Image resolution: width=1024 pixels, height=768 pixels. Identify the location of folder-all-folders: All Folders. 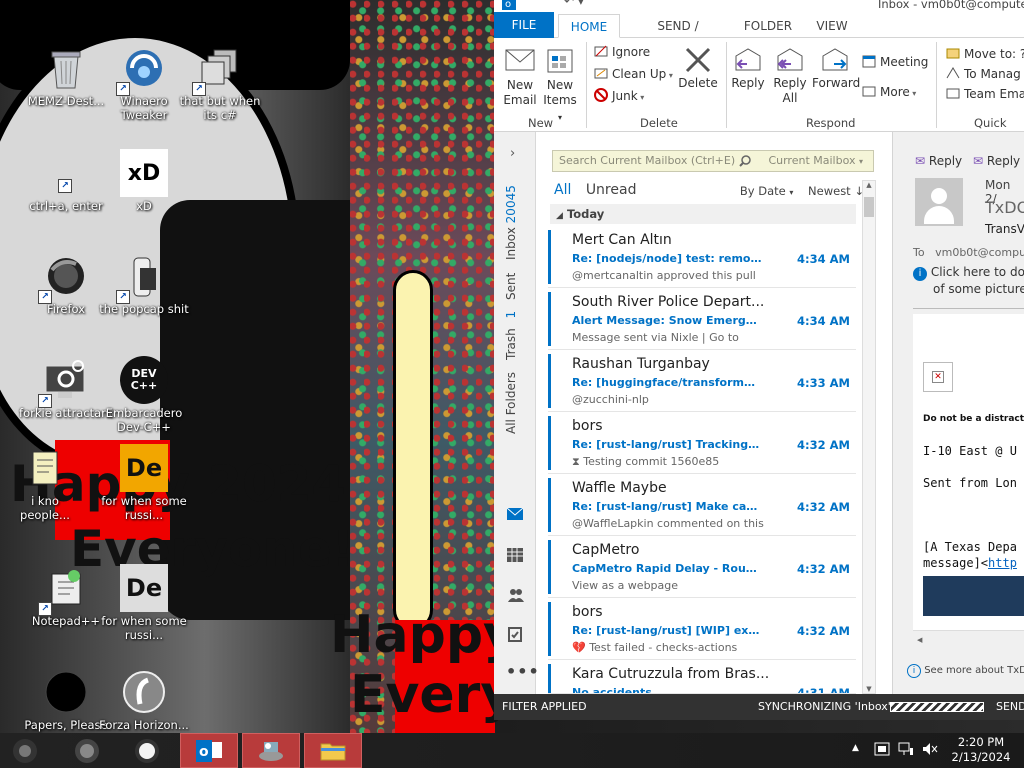
(511, 403).